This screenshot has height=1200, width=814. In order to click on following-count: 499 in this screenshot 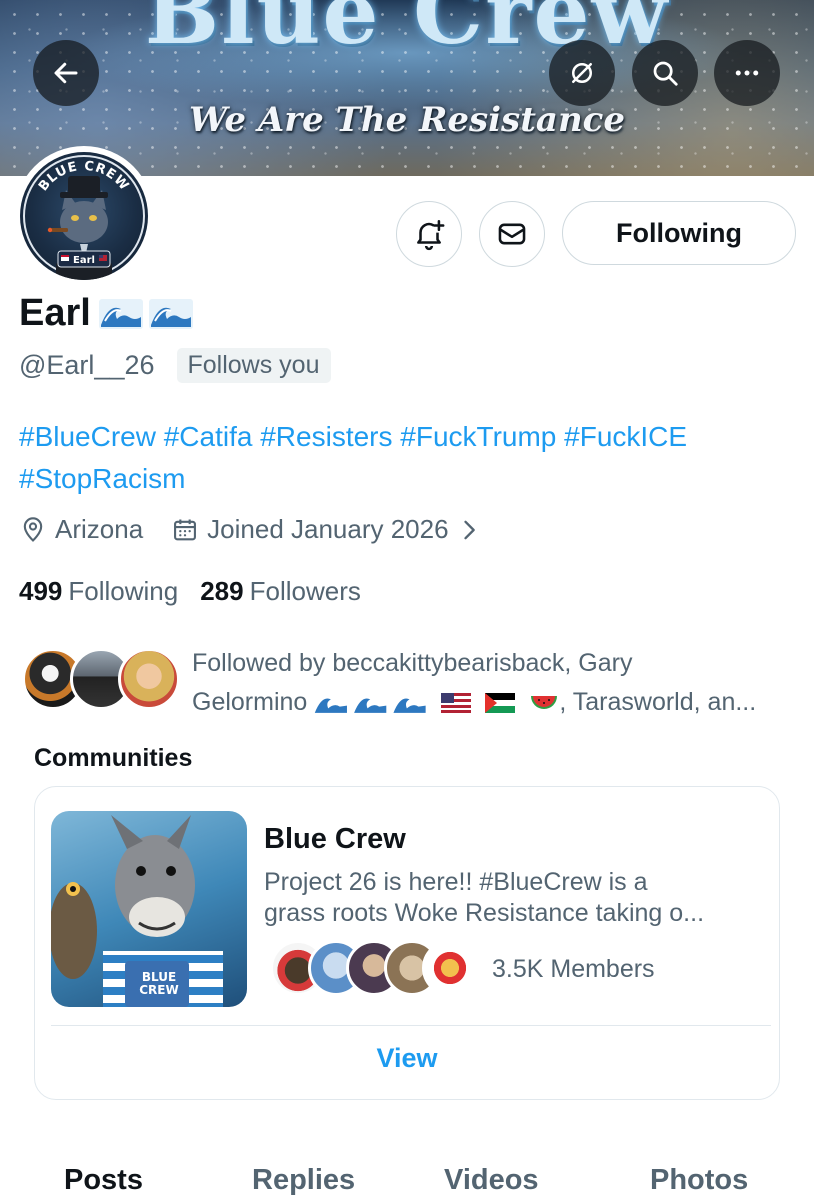, I will do `click(41, 591)`.